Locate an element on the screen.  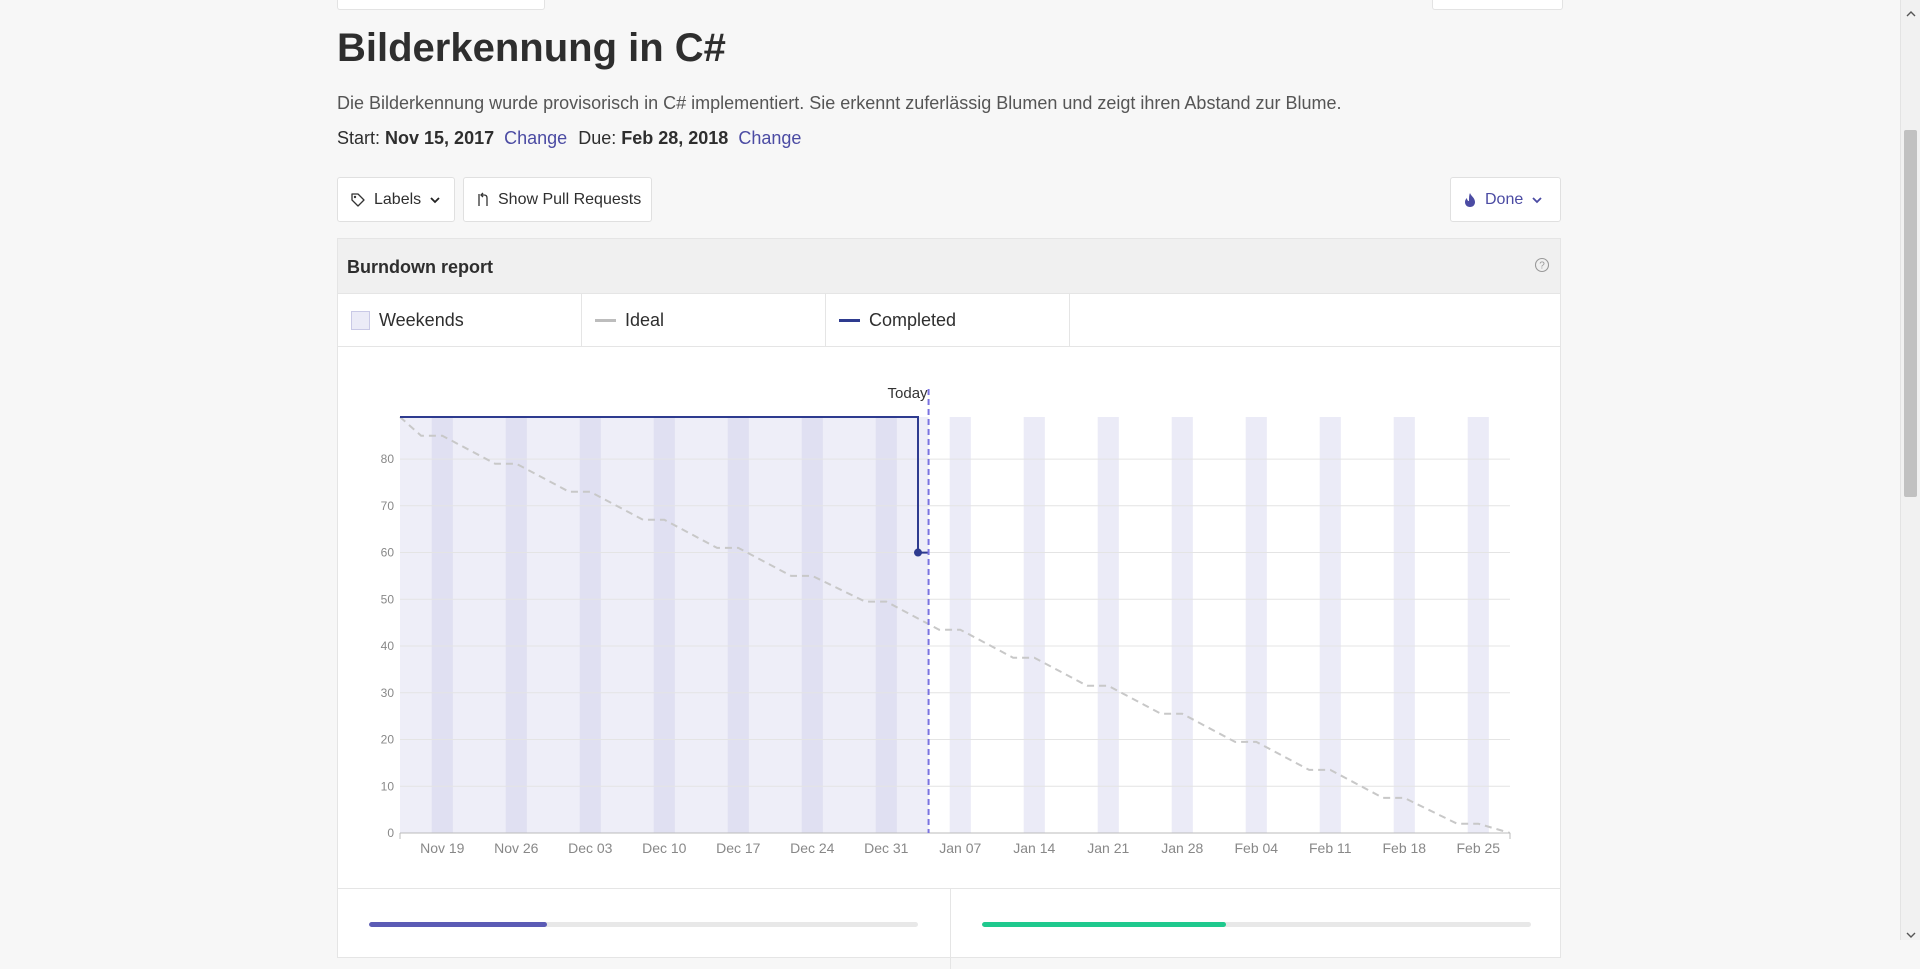
burndown-header: Burndown report ? is located at coordinates (949, 266).